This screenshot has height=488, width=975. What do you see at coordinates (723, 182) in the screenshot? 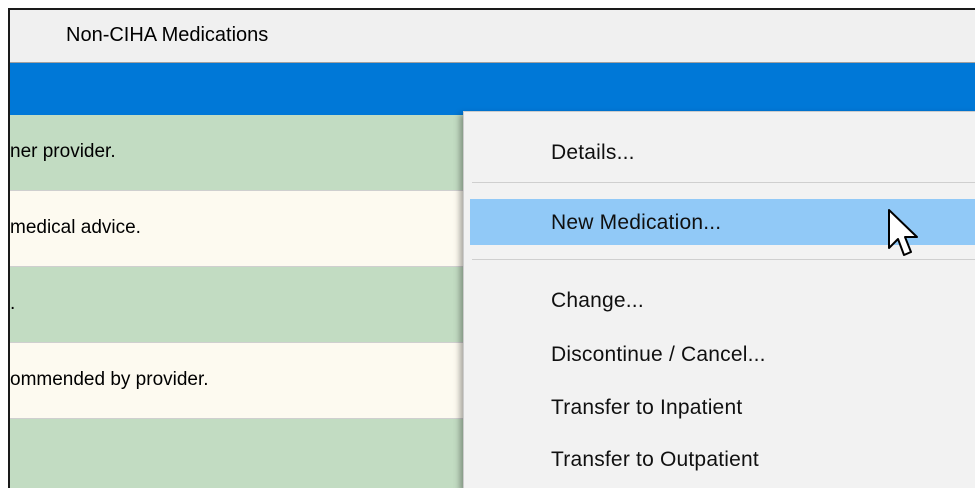
I see `menu-separator` at bounding box center [723, 182].